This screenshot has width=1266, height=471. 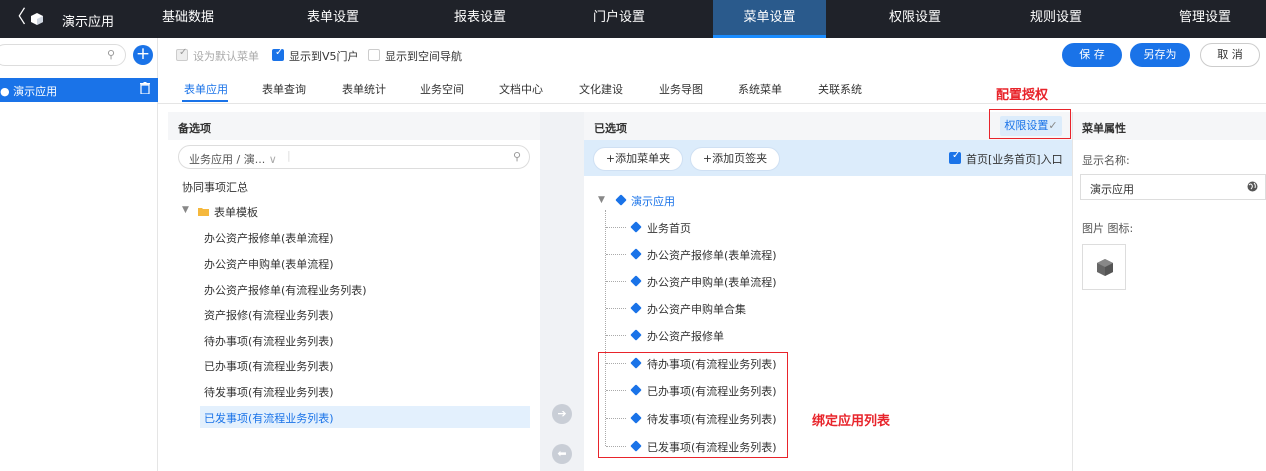 I want to click on candidate-item: 待办事项(有流程业务列表), so click(x=269, y=341).